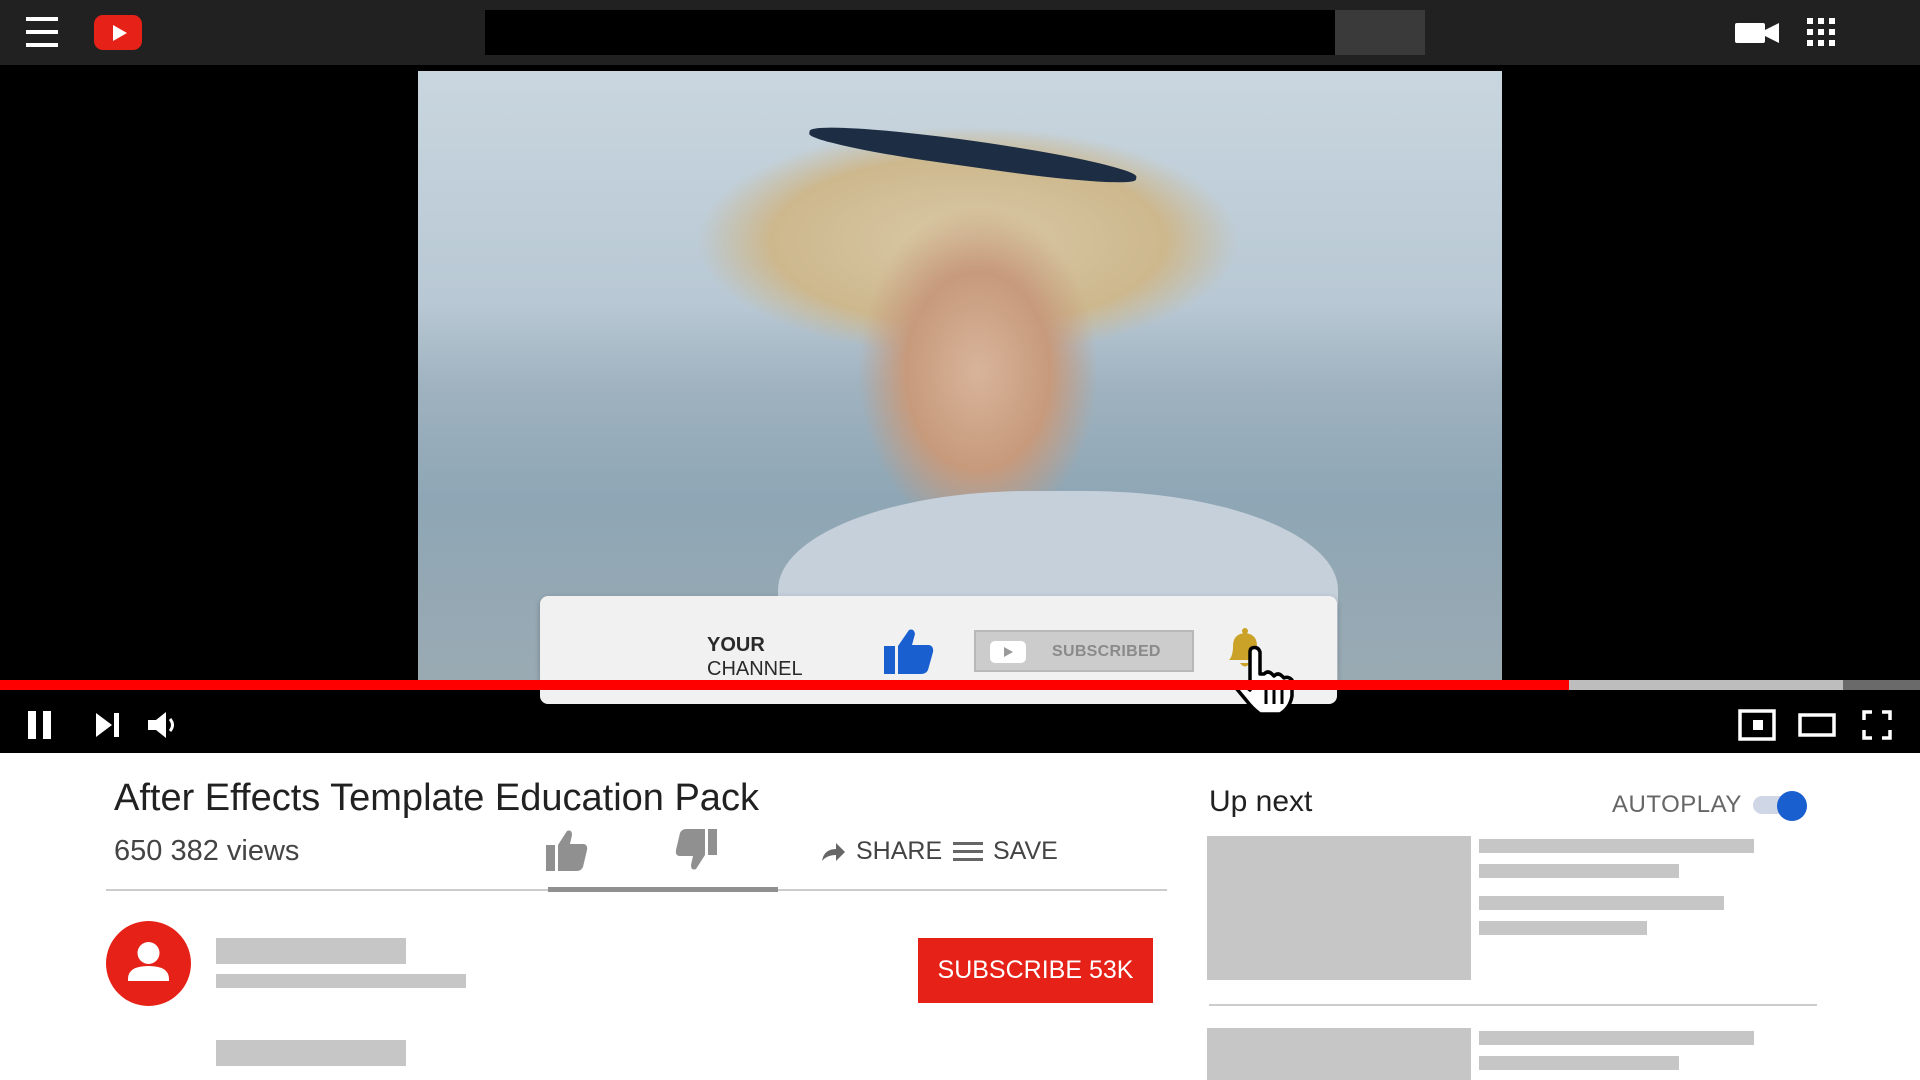 The image size is (1920, 1080). I want to click on search-button, so click(1380, 32).